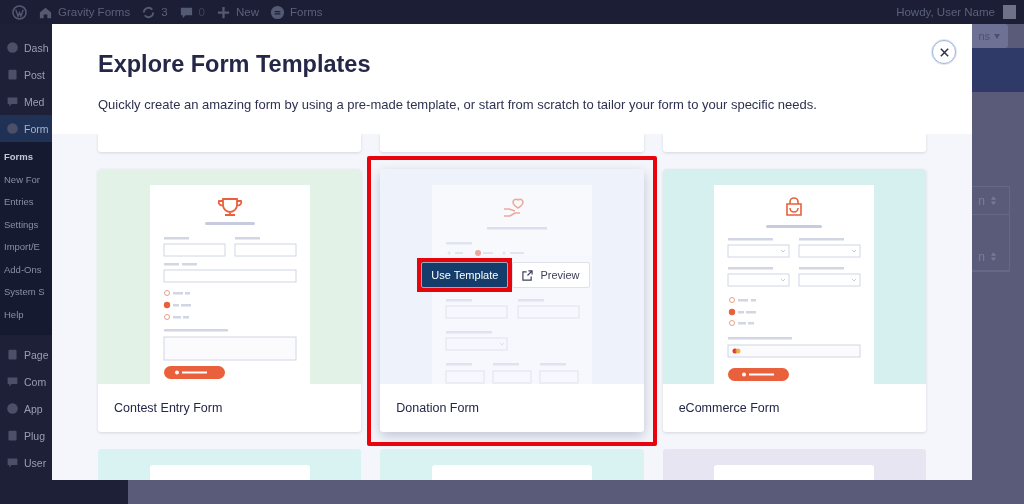 This screenshot has height=504, width=1024. I want to click on sidebar-label: Page, so click(36, 354).